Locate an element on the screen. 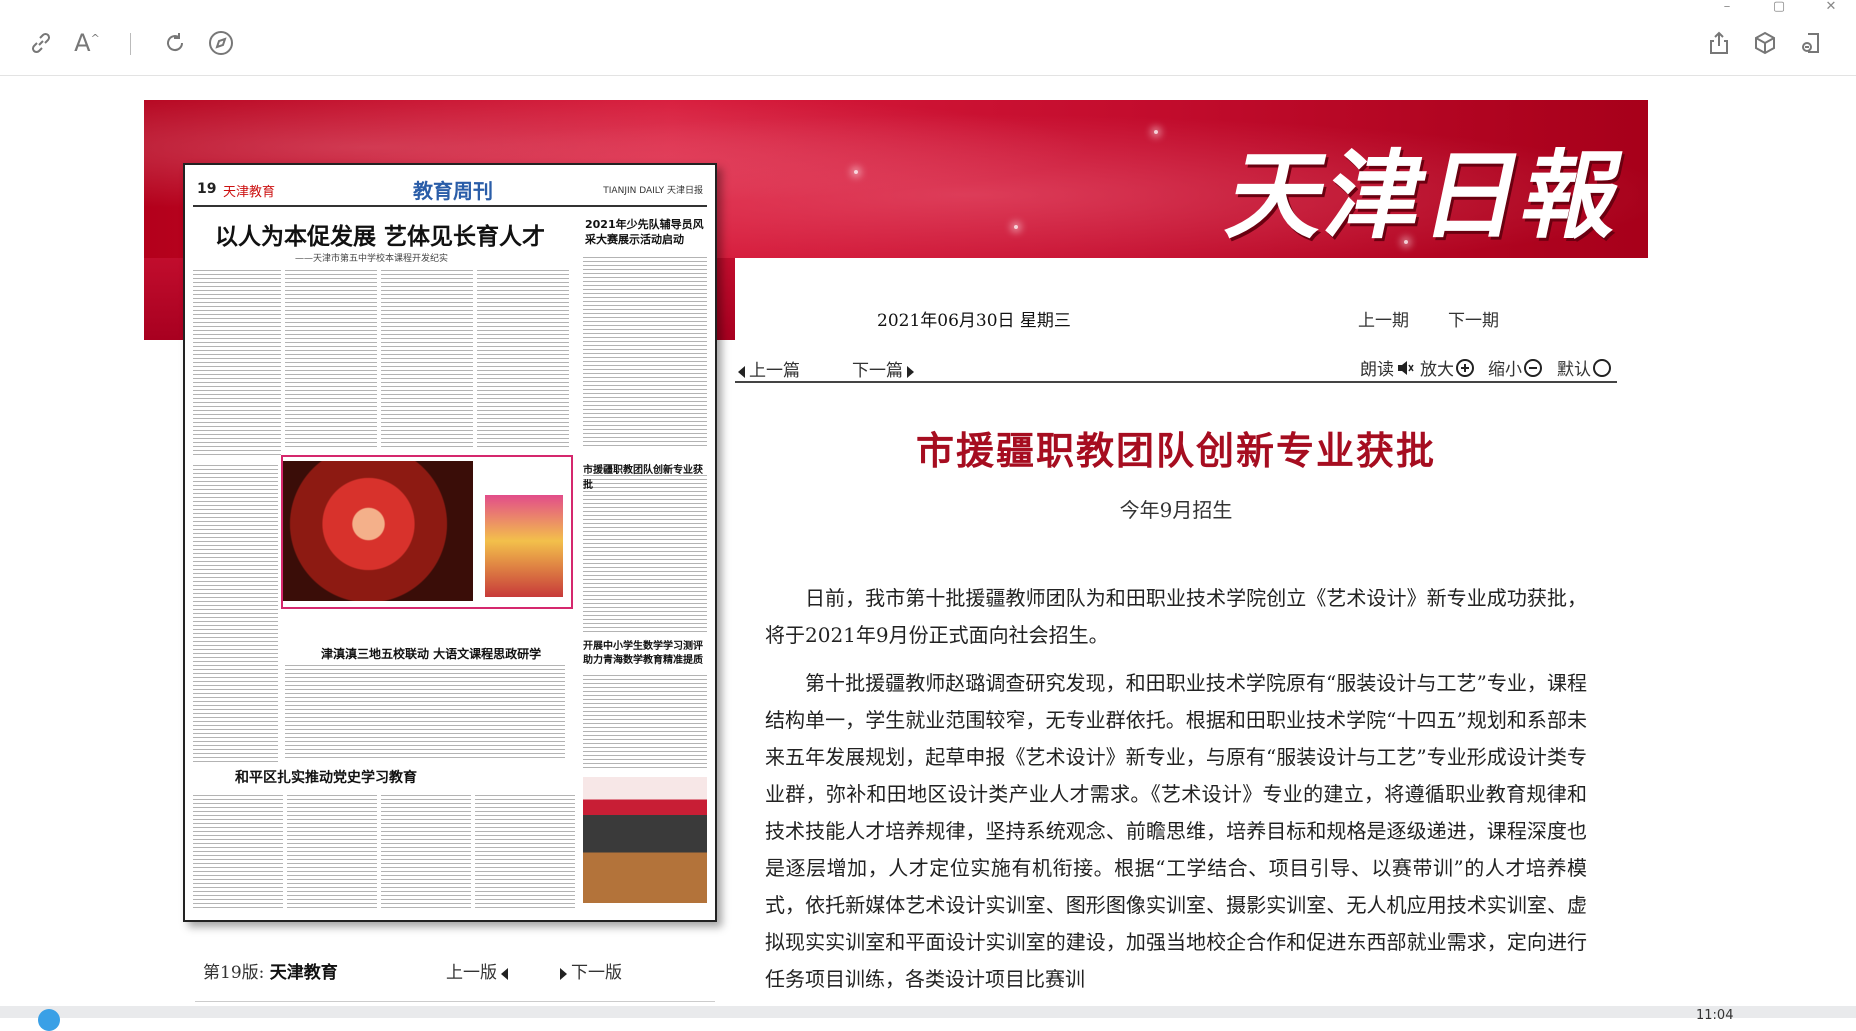 The width and height of the screenshot is (1856, 1031). reader-icon is located at coordinates (1811, 43).